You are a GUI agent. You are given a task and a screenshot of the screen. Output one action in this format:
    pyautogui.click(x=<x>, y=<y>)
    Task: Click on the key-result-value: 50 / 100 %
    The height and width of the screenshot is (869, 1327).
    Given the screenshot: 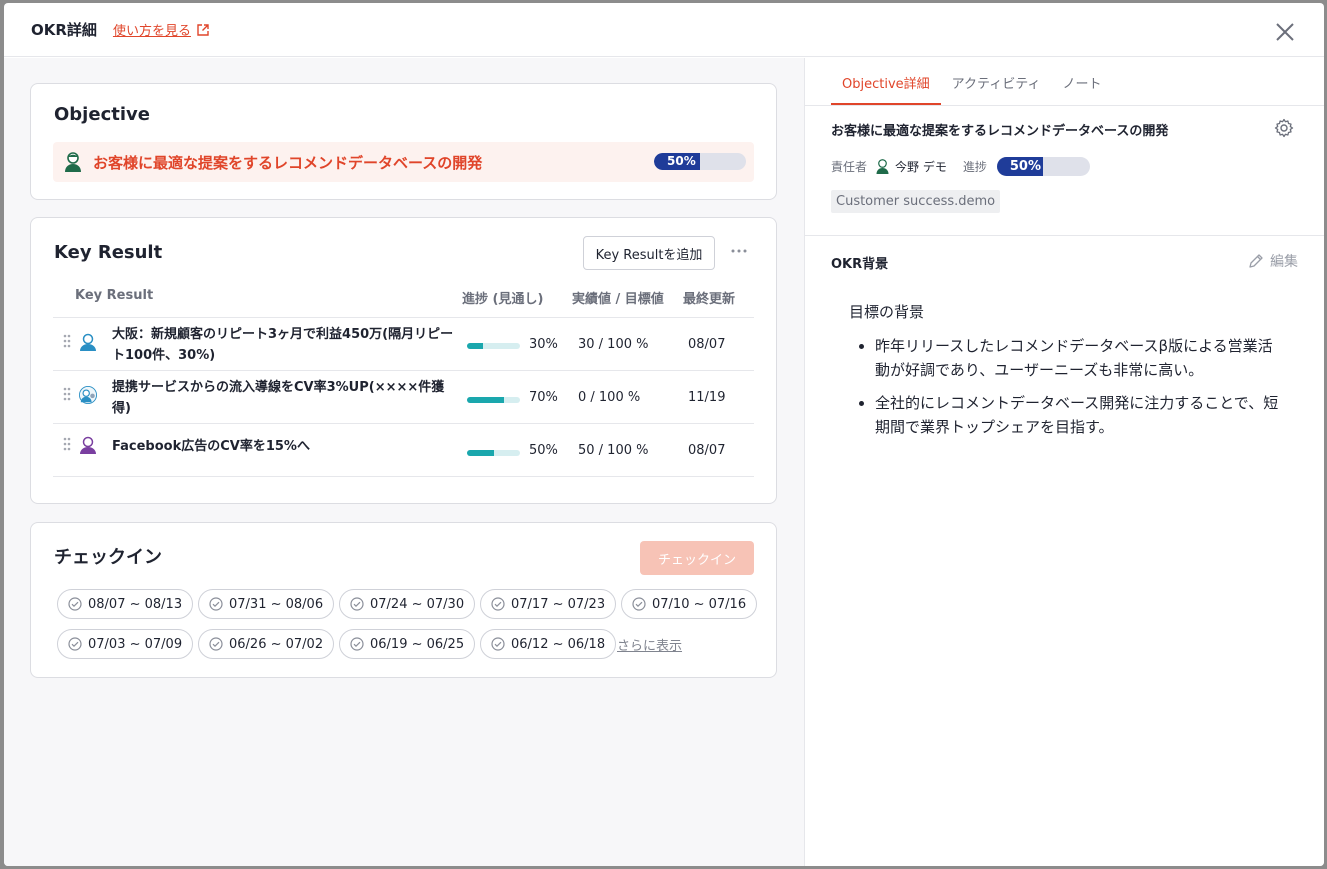 What is the action you would take?
    pyautogui.click(x=613, y=450)
    